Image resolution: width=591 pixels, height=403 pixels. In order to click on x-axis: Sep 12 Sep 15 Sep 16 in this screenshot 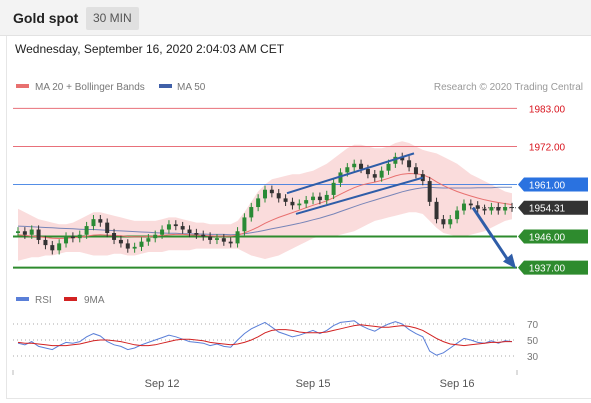, I will do `click(265, 380)`.